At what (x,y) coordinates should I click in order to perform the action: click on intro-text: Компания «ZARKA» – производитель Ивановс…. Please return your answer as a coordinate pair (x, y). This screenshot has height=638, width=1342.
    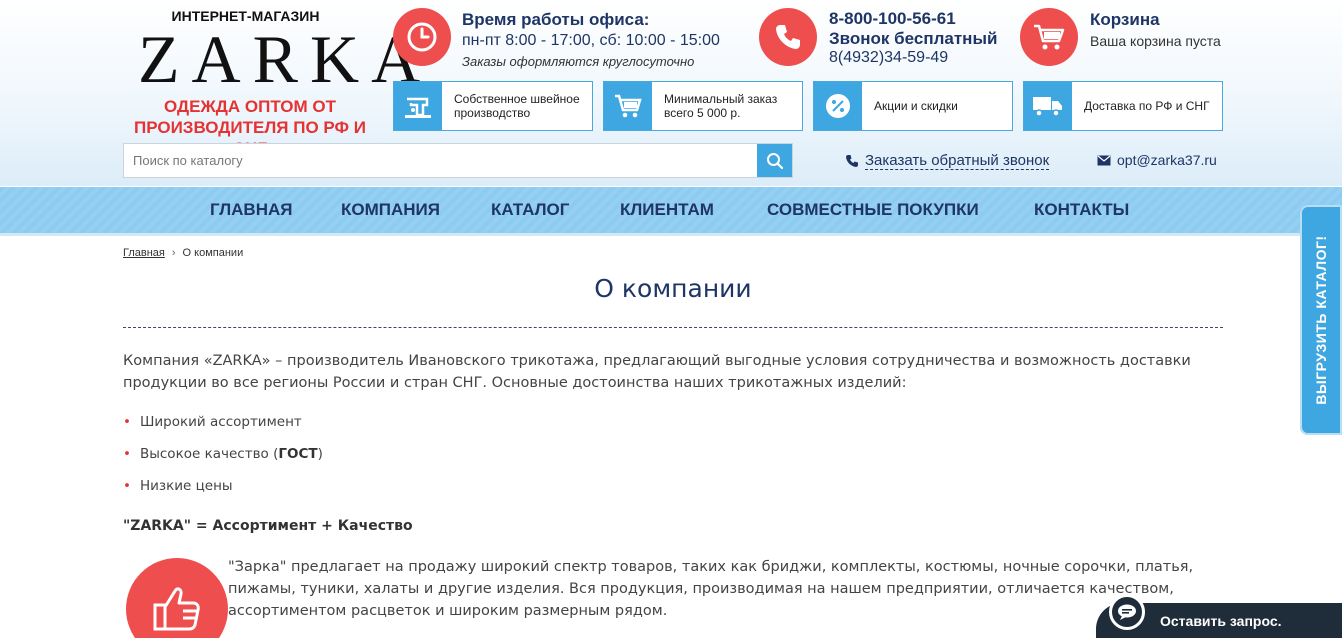
    Looking at the image, I should click on (657, 372).